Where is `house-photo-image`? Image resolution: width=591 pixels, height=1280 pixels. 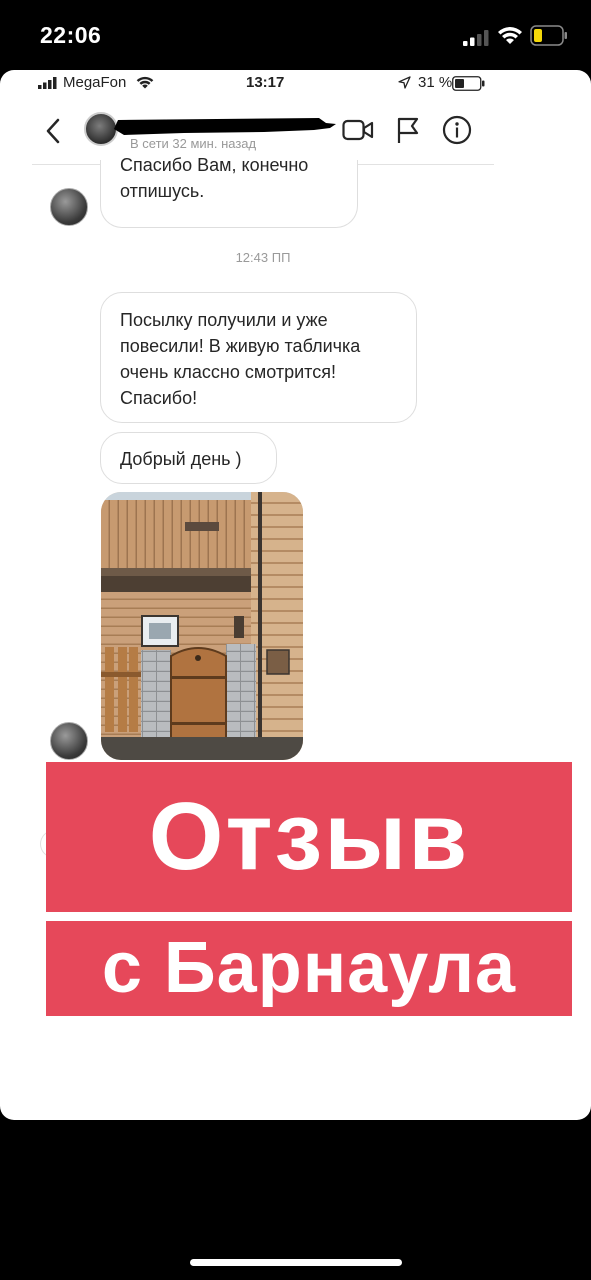 house-photo-image is located at coordinates (202, 626).